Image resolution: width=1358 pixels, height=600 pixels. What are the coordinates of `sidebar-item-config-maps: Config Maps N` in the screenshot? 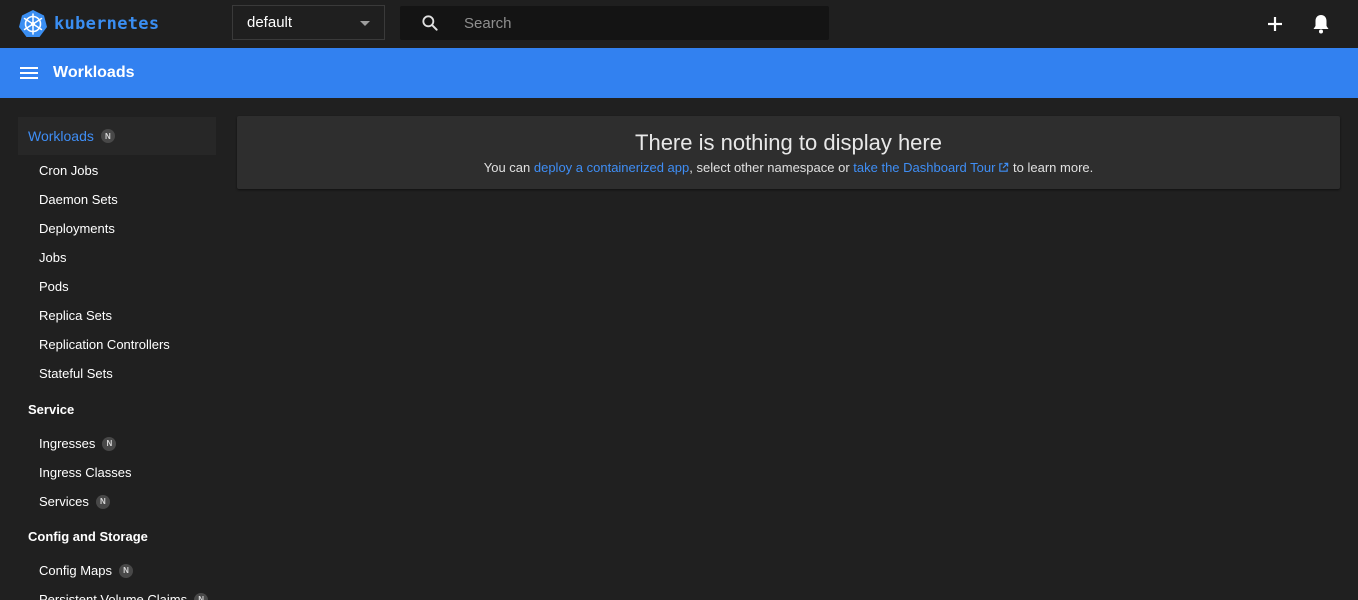 It's located at (86, 570).